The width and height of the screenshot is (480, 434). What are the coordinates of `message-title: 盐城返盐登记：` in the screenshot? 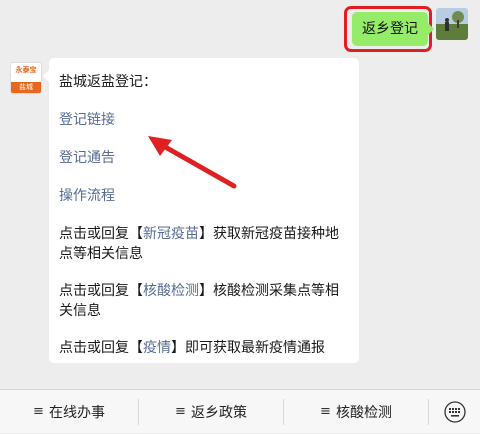 It's located at (108, 82).